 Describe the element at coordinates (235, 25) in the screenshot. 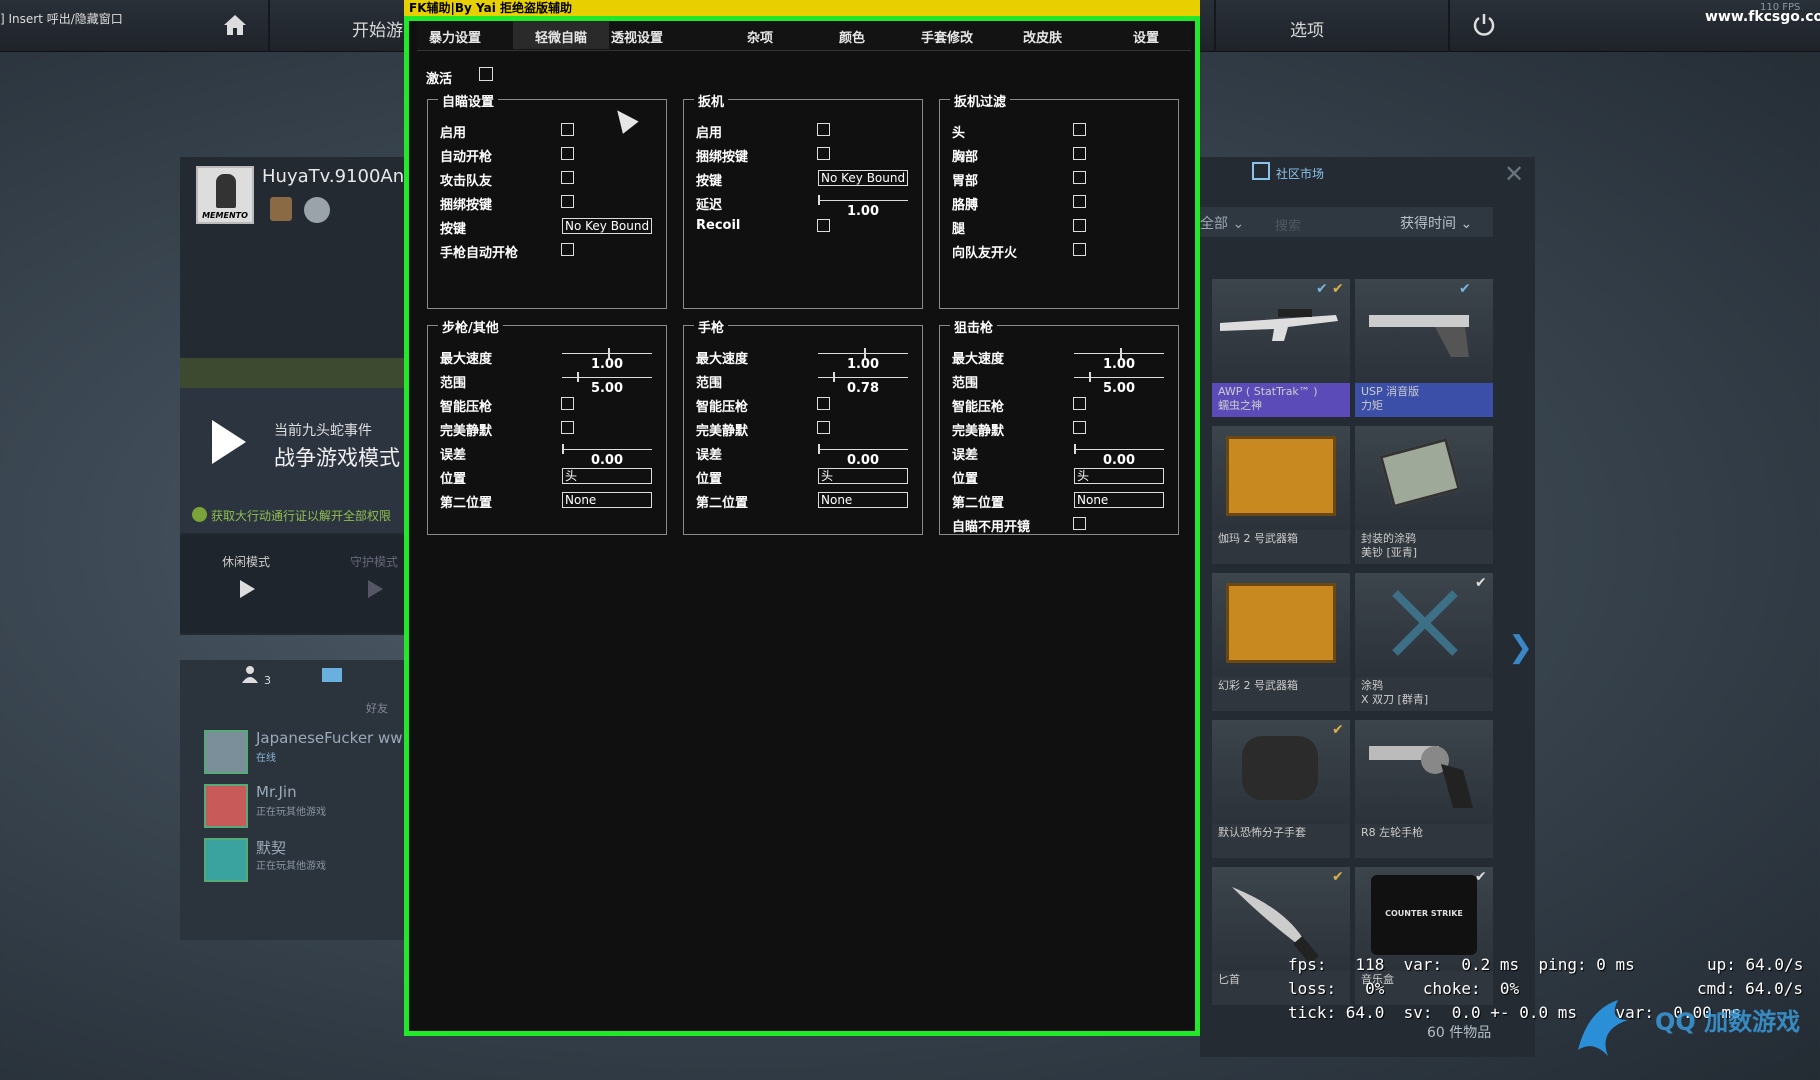

I see `home-icon` at that location.